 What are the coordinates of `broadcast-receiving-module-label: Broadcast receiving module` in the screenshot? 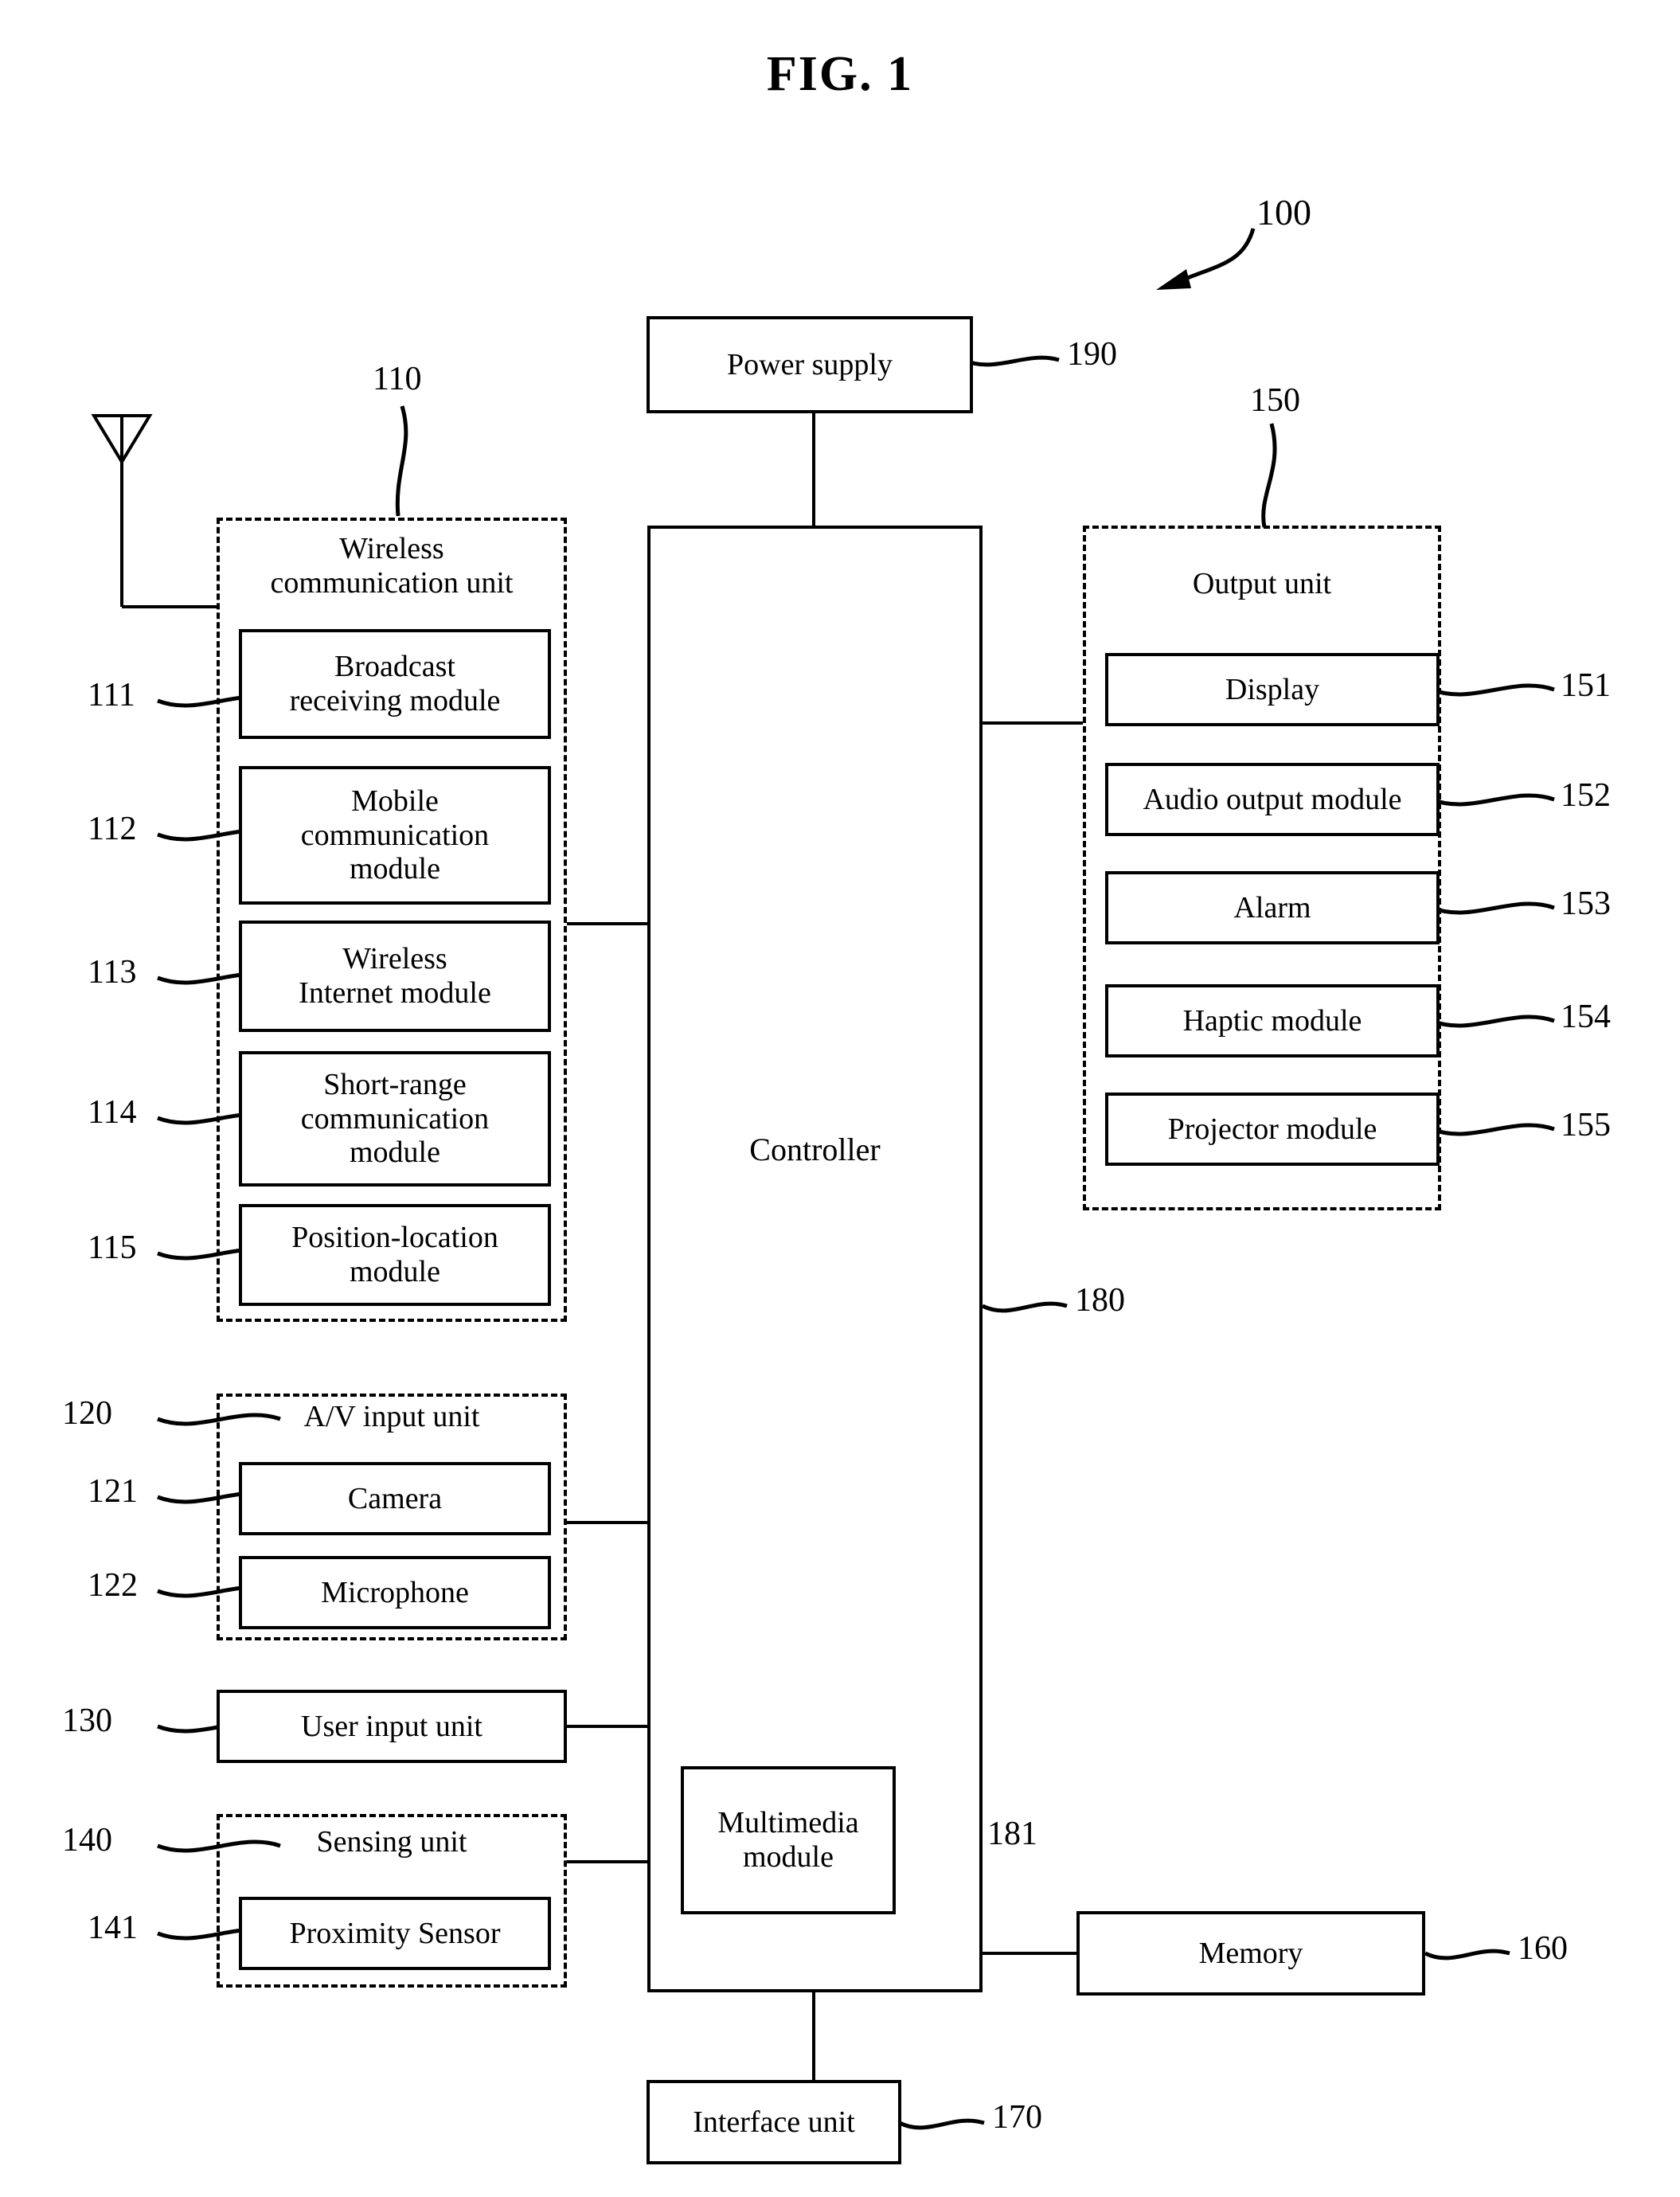 It's located at (395, 683).